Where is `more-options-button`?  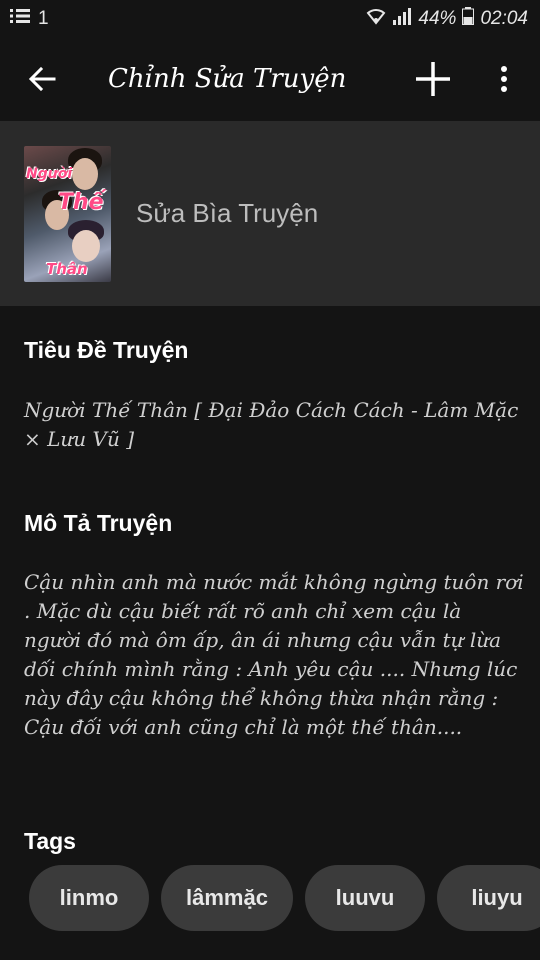 more-options-button is located at coordinates (504, 79).